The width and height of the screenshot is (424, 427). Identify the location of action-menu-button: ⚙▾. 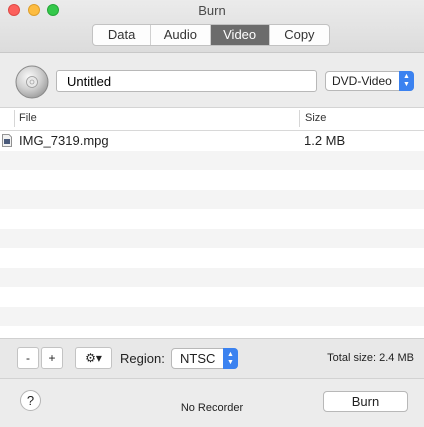
(93, 358).